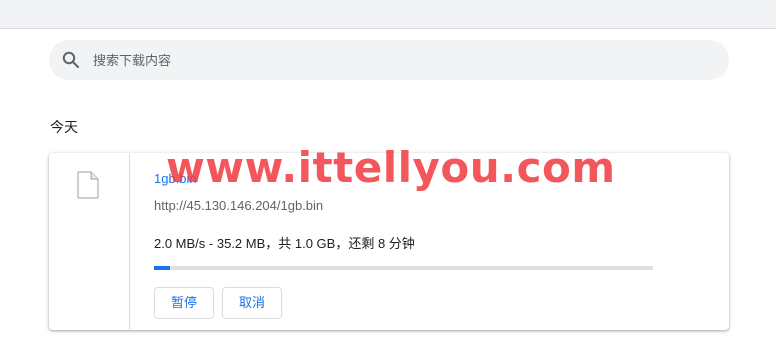 This screenshot has height=340, width=776. I want to click on file-name-link: 1gb.bin, so click(175, 178).